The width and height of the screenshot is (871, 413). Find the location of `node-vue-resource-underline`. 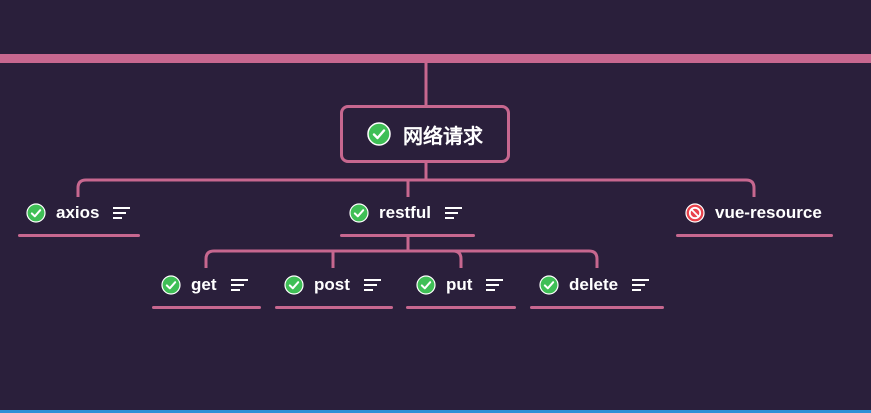

node-vue-resource-underline is located at coordinates (754, 235).